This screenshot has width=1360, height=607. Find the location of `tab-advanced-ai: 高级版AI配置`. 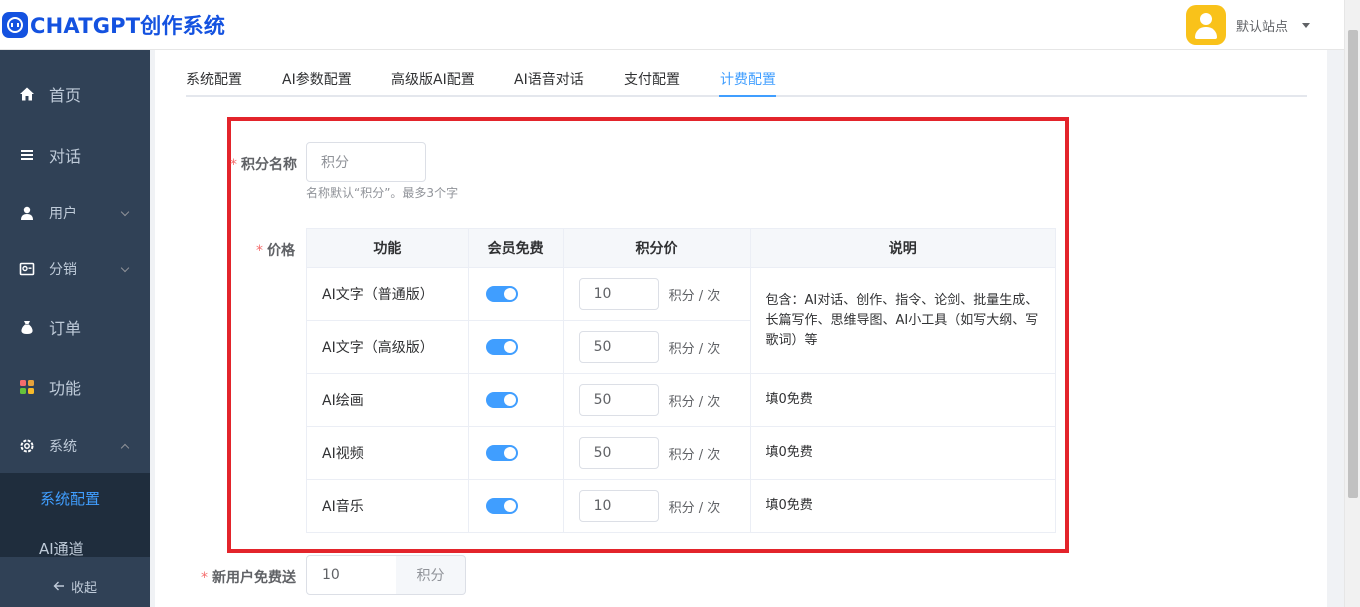

tab-advanced-ai: 高级版AI配置 is located at coordinates (433, 79).